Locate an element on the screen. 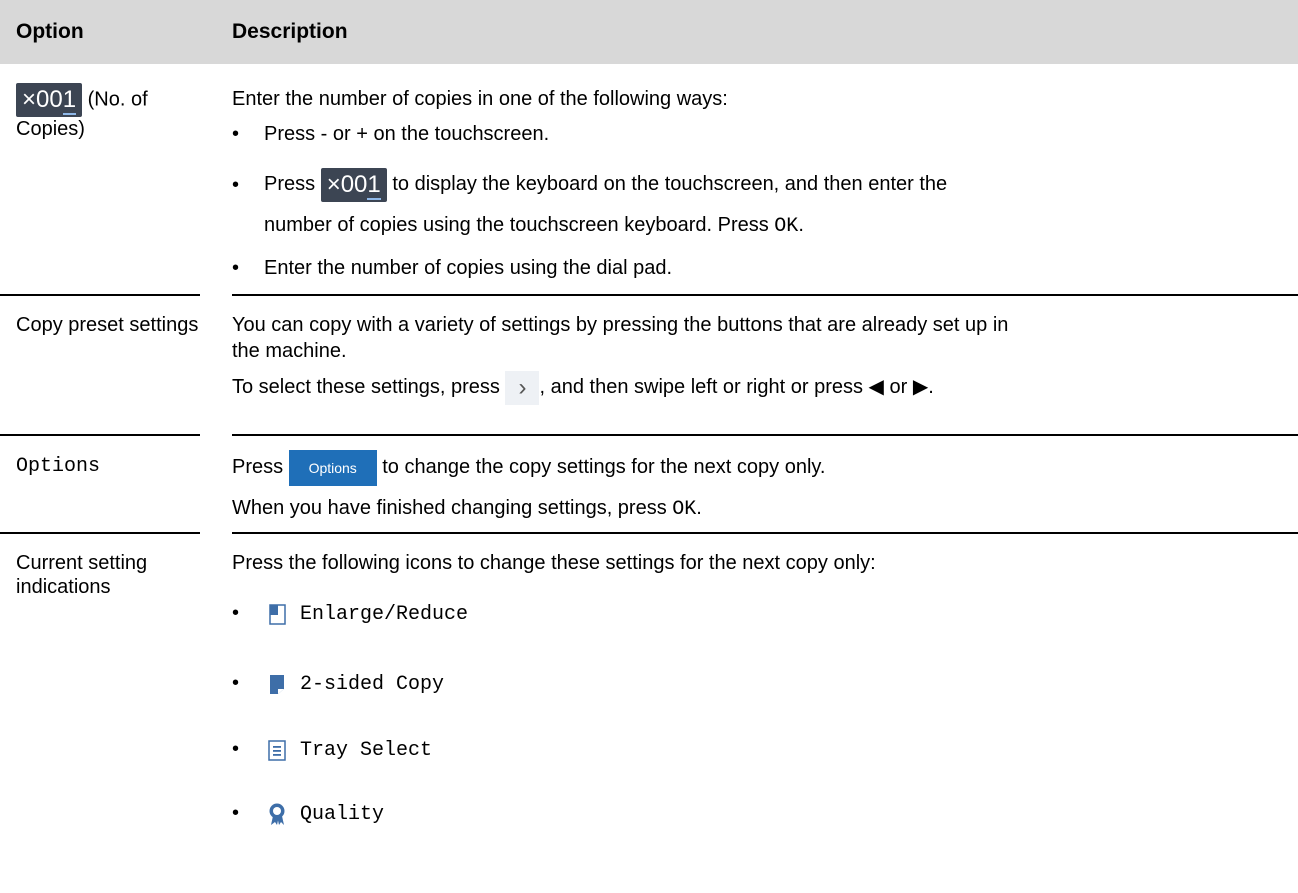 The width and height of the screenshot is (1298, 893). list-item-tray-select: Tray Select is located at coordinates (348, 750).